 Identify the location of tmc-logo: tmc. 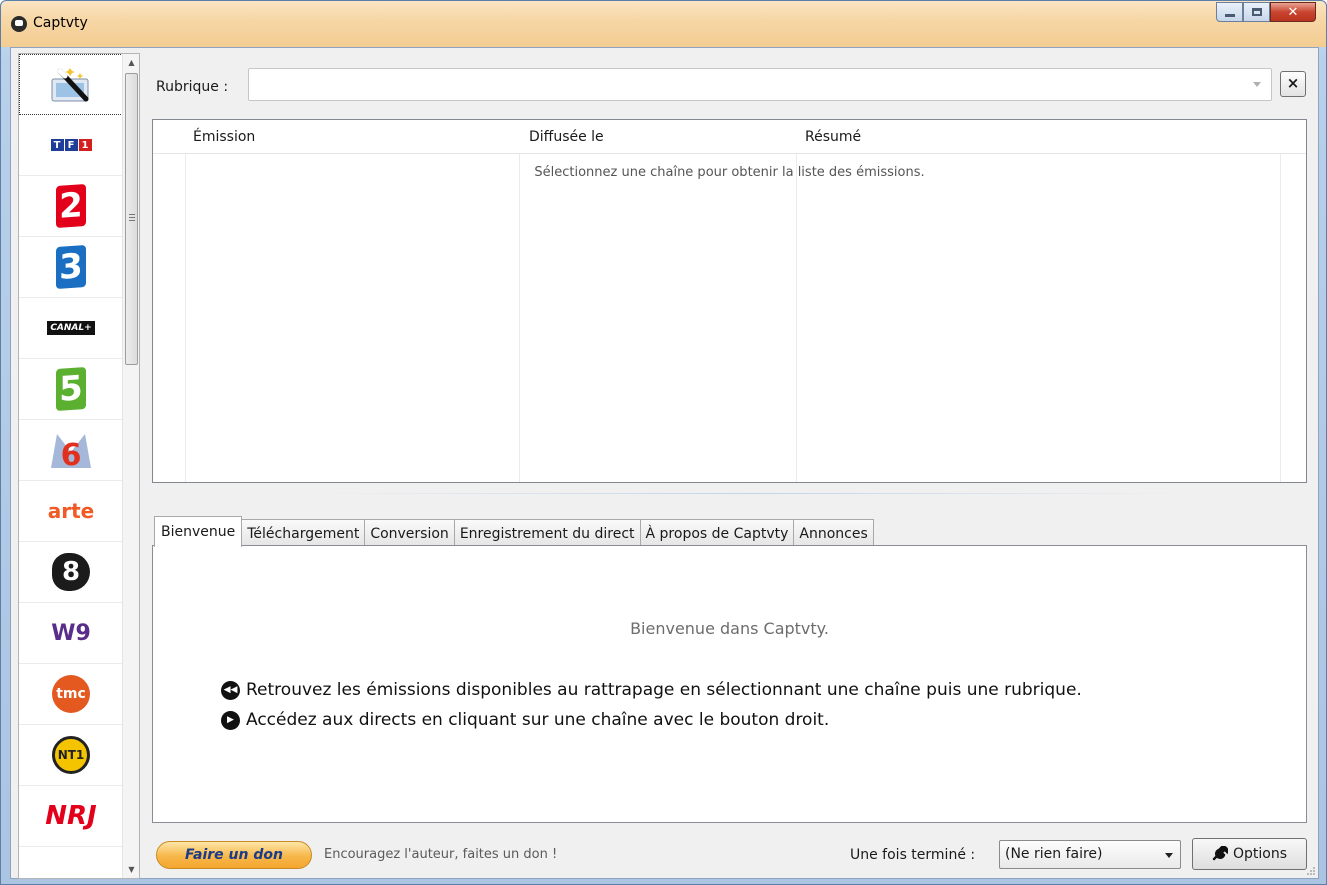
(71, 694).